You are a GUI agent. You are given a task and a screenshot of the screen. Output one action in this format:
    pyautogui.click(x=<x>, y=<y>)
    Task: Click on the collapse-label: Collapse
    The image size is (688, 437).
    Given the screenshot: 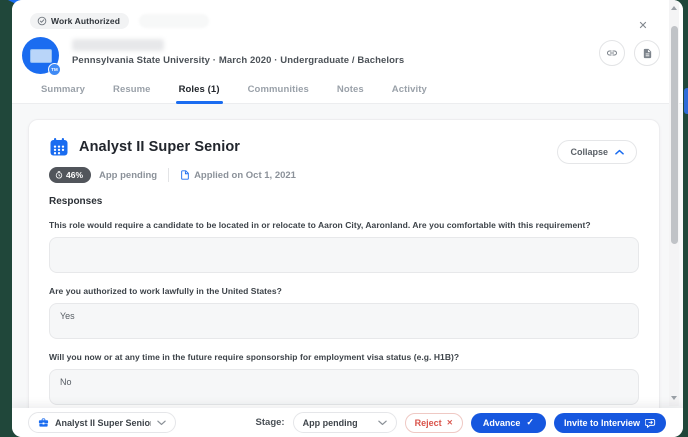 What is the action you would take?
    pyautogui.click(x=589, y=152)
    